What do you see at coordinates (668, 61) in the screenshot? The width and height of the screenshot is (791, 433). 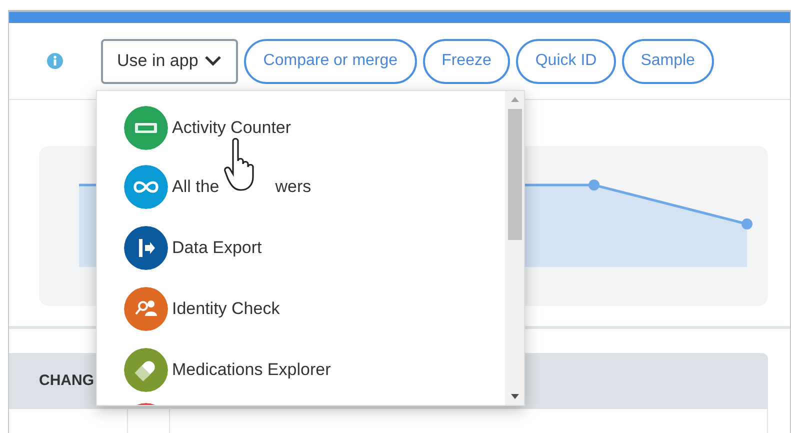 I see `toolbar-button: Sample` at bounding box center [668, 61].